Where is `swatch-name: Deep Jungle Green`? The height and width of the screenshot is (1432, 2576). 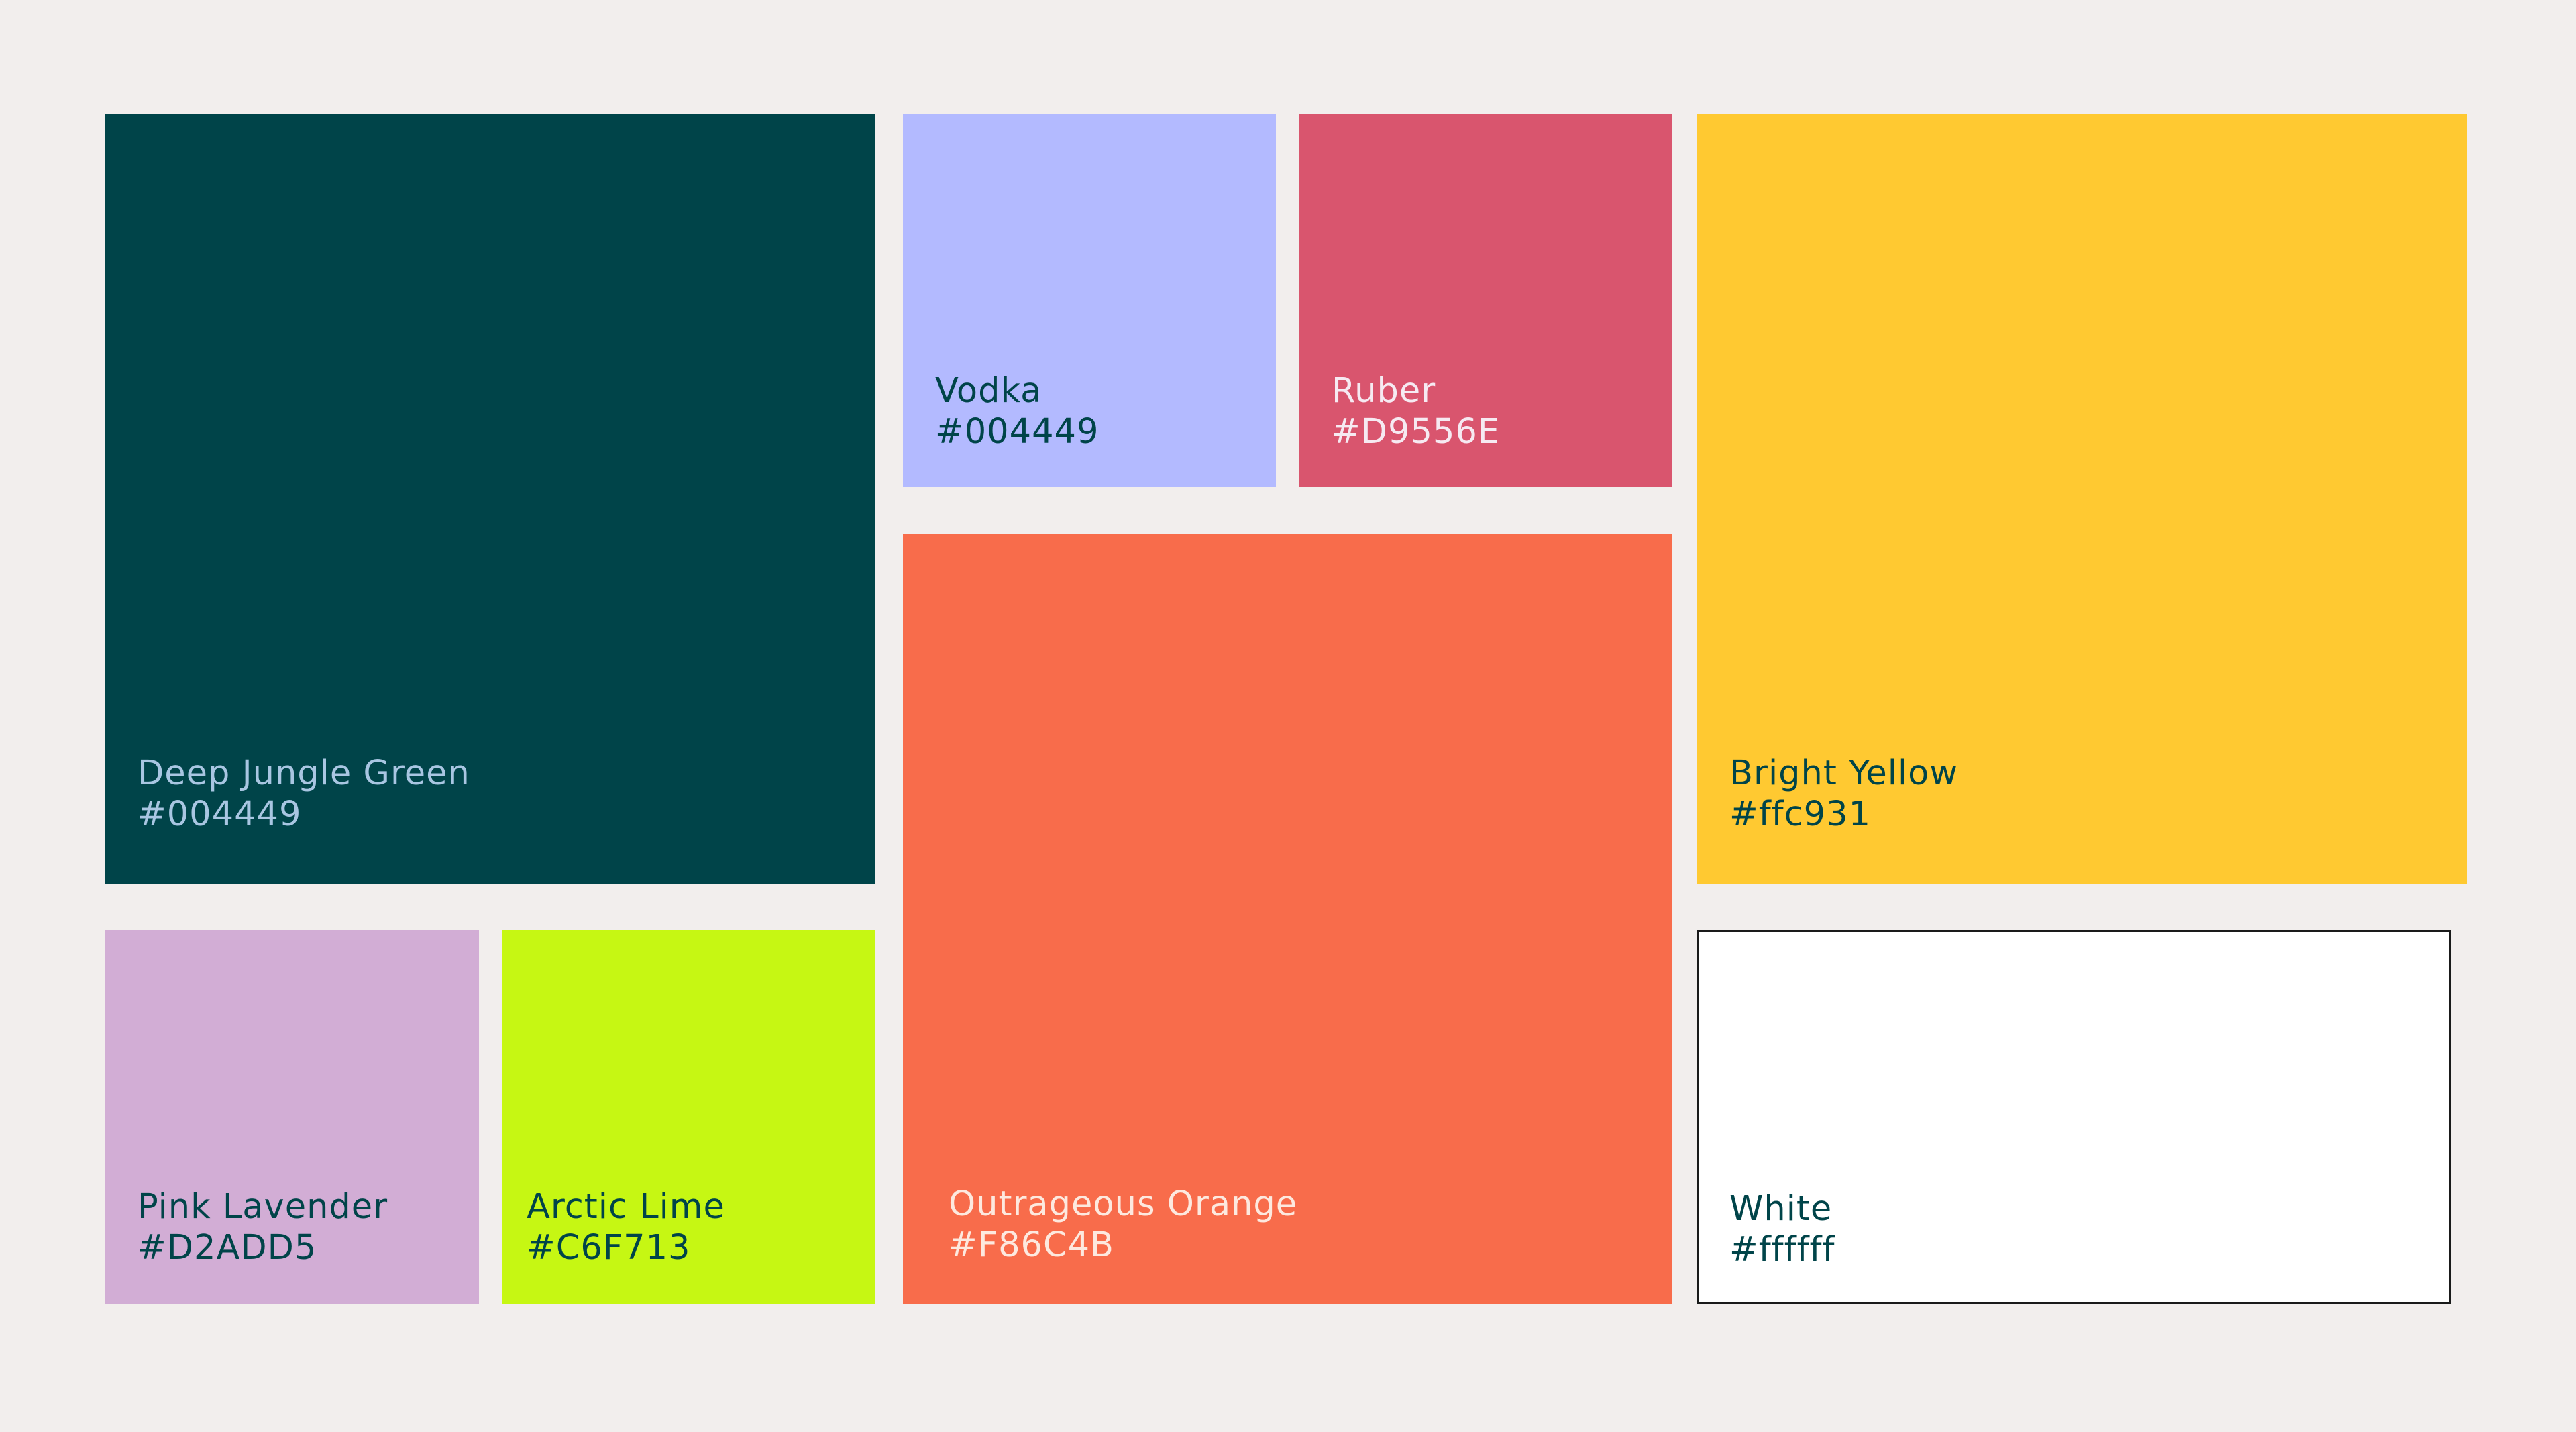
swatch-name: Deep Jungle Green is located at coordinates (304, 773).